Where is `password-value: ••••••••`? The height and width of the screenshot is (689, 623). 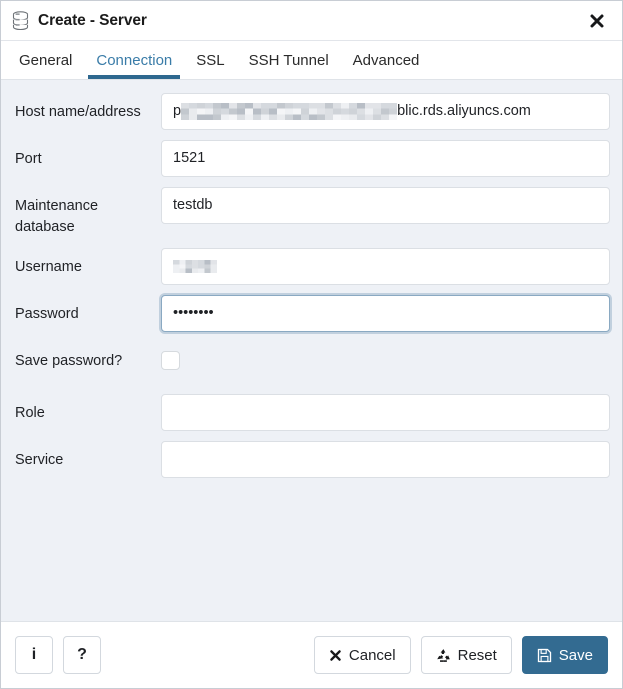
password-value: •••••••• is located at coordinates (193, 313).